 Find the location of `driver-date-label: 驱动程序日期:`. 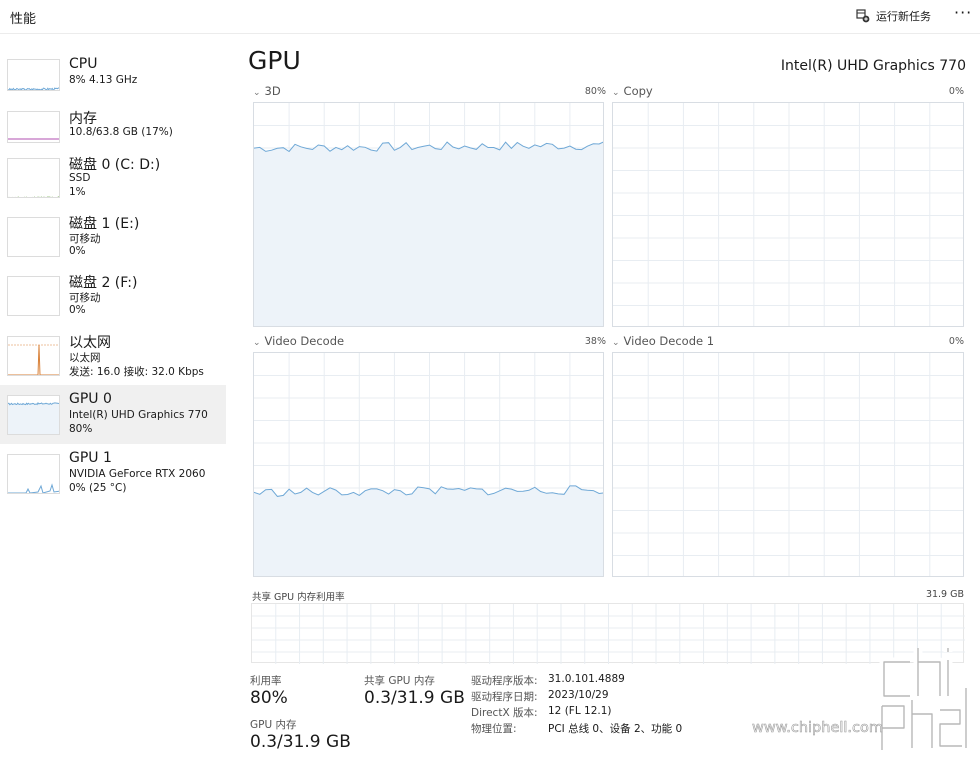

driver-date-label: 驱动程序日期: is located at coordinates (504, 697).